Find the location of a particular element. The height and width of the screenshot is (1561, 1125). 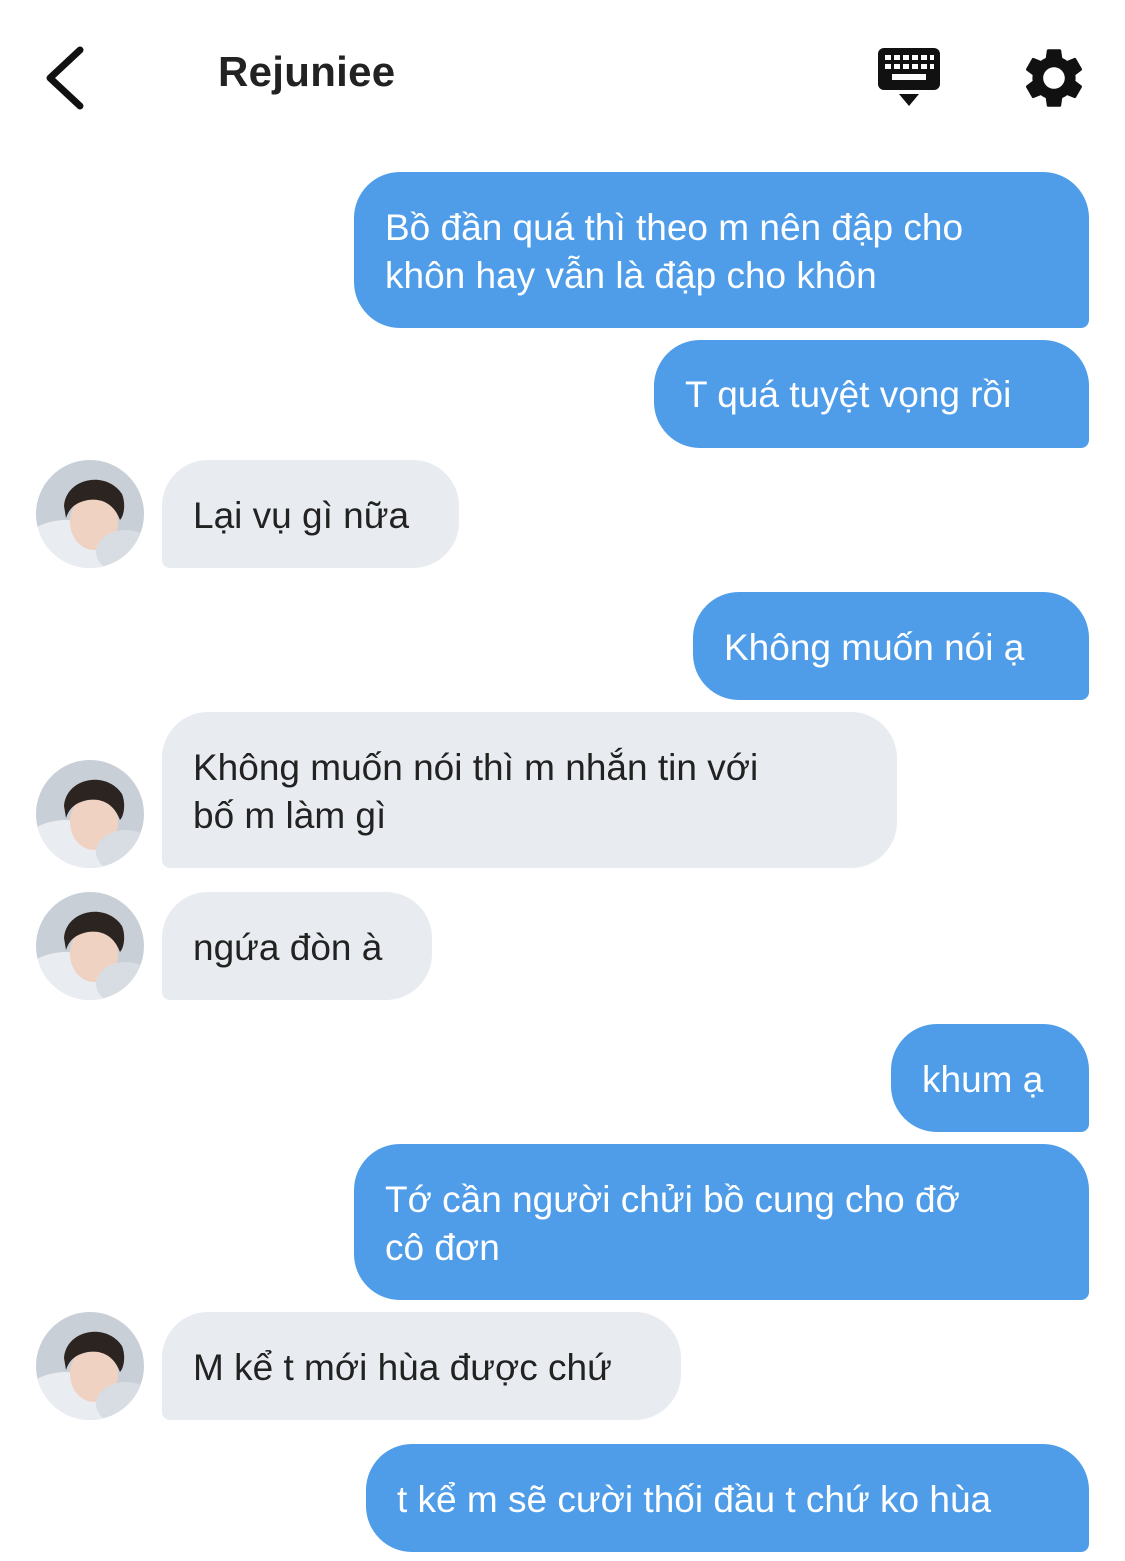

keyboard-icon is located at coordinates (909, 77).